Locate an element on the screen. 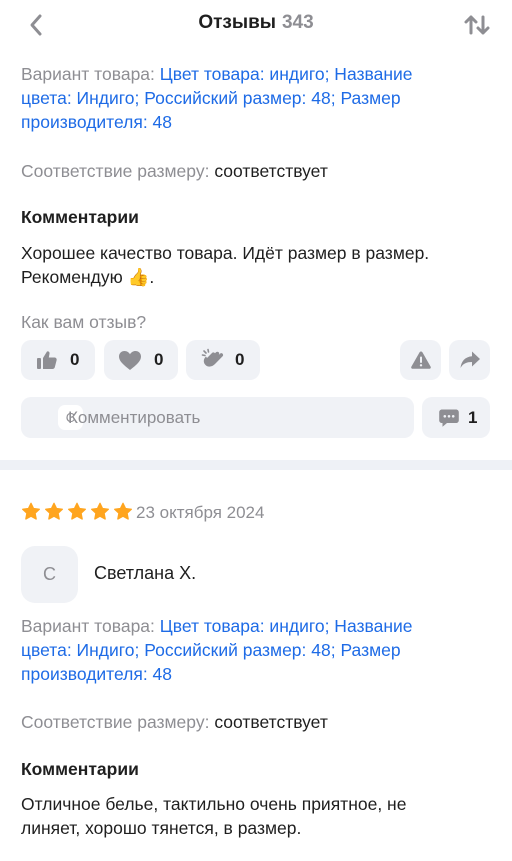  comments-count: 1 is located at coordinates (473, 417).